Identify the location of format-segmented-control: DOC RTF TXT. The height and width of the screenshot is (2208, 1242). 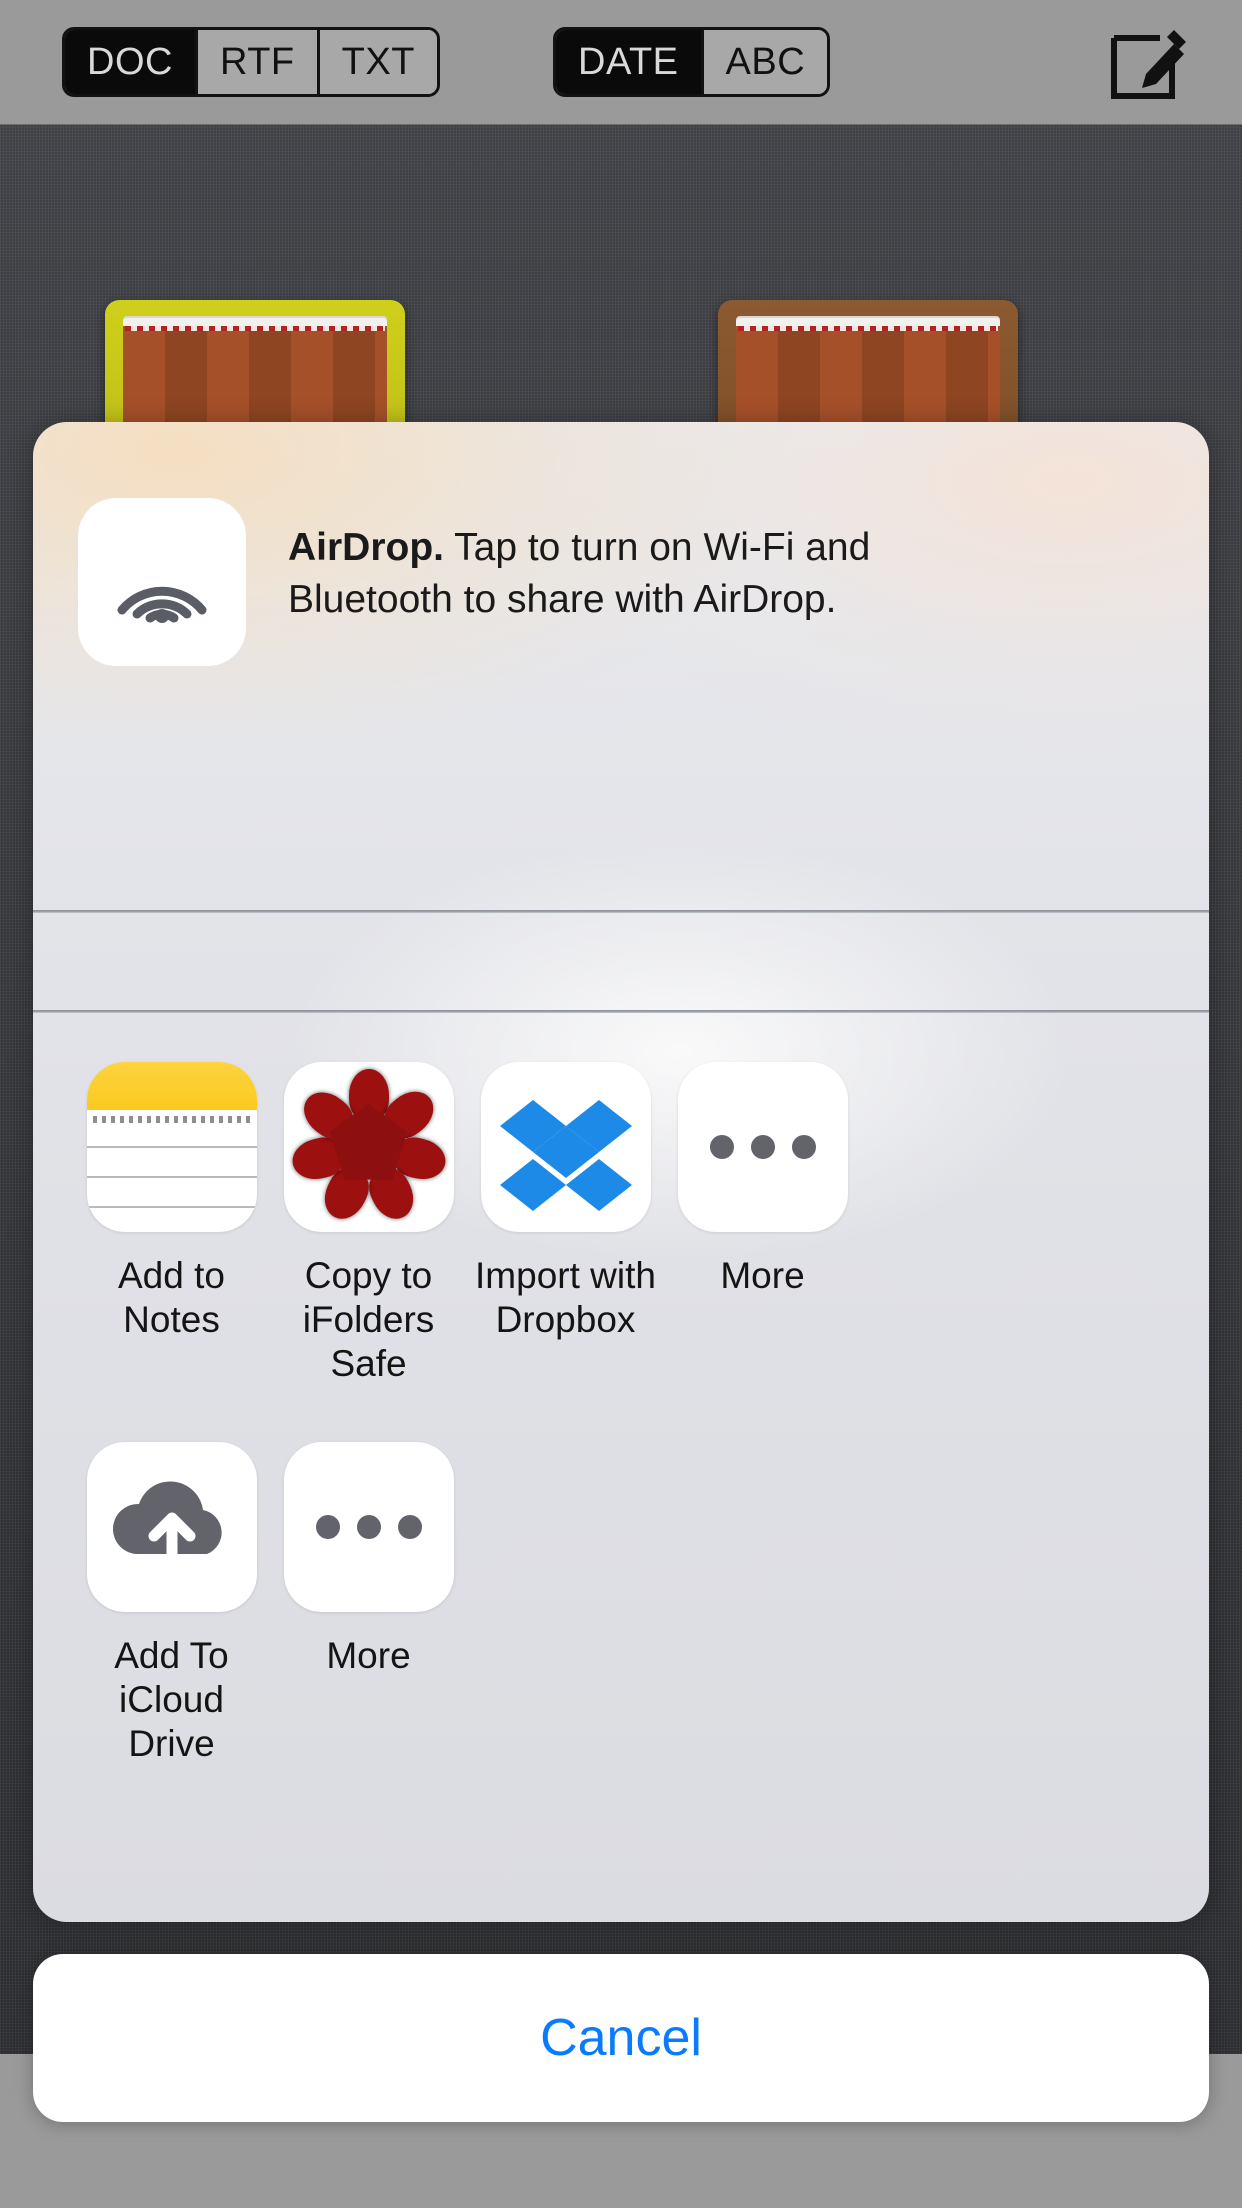
(251, 62).